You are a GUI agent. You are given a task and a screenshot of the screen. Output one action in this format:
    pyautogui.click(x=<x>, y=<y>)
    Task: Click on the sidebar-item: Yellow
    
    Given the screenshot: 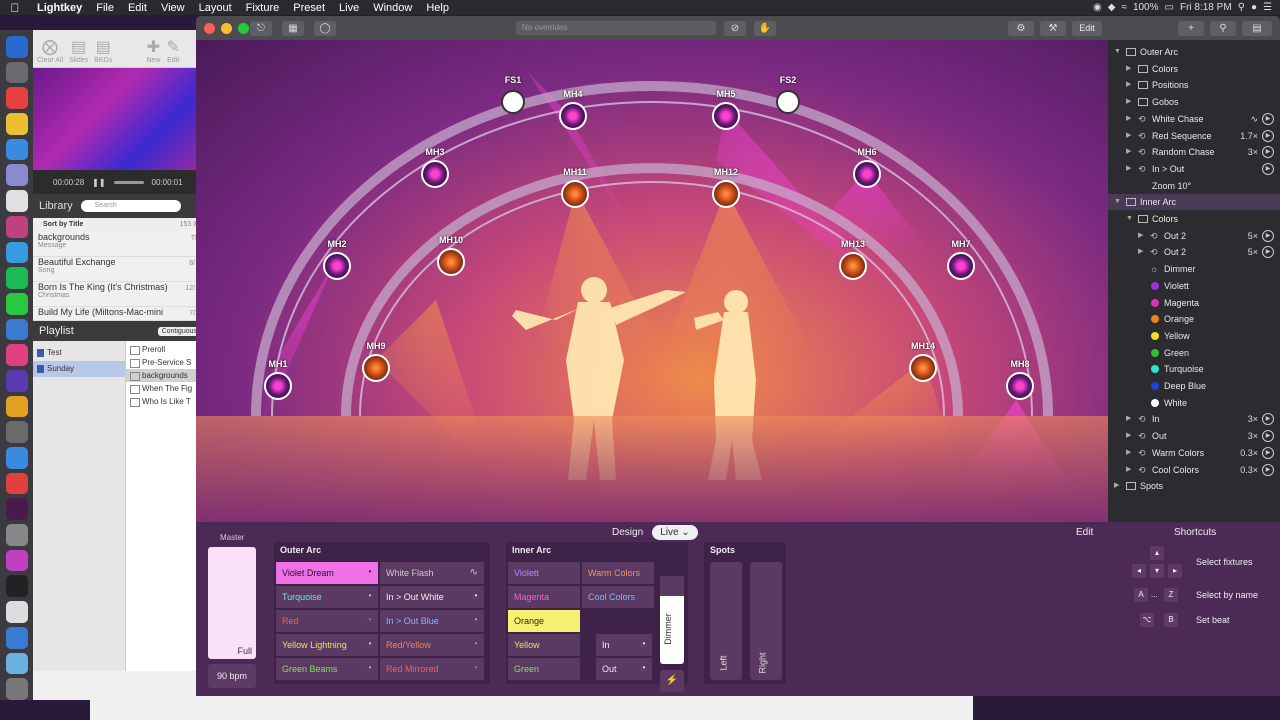 What is the action you would take?
    pyautogui.click(x=1194, y=336)
    